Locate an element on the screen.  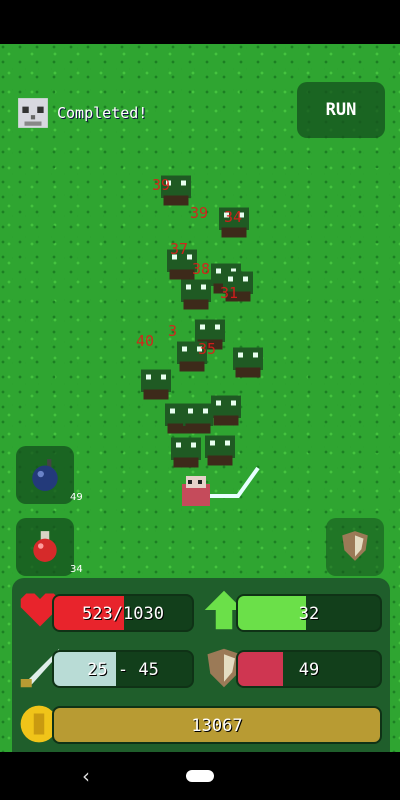
bomb-count: 49 is located at coordinates (76, 497).